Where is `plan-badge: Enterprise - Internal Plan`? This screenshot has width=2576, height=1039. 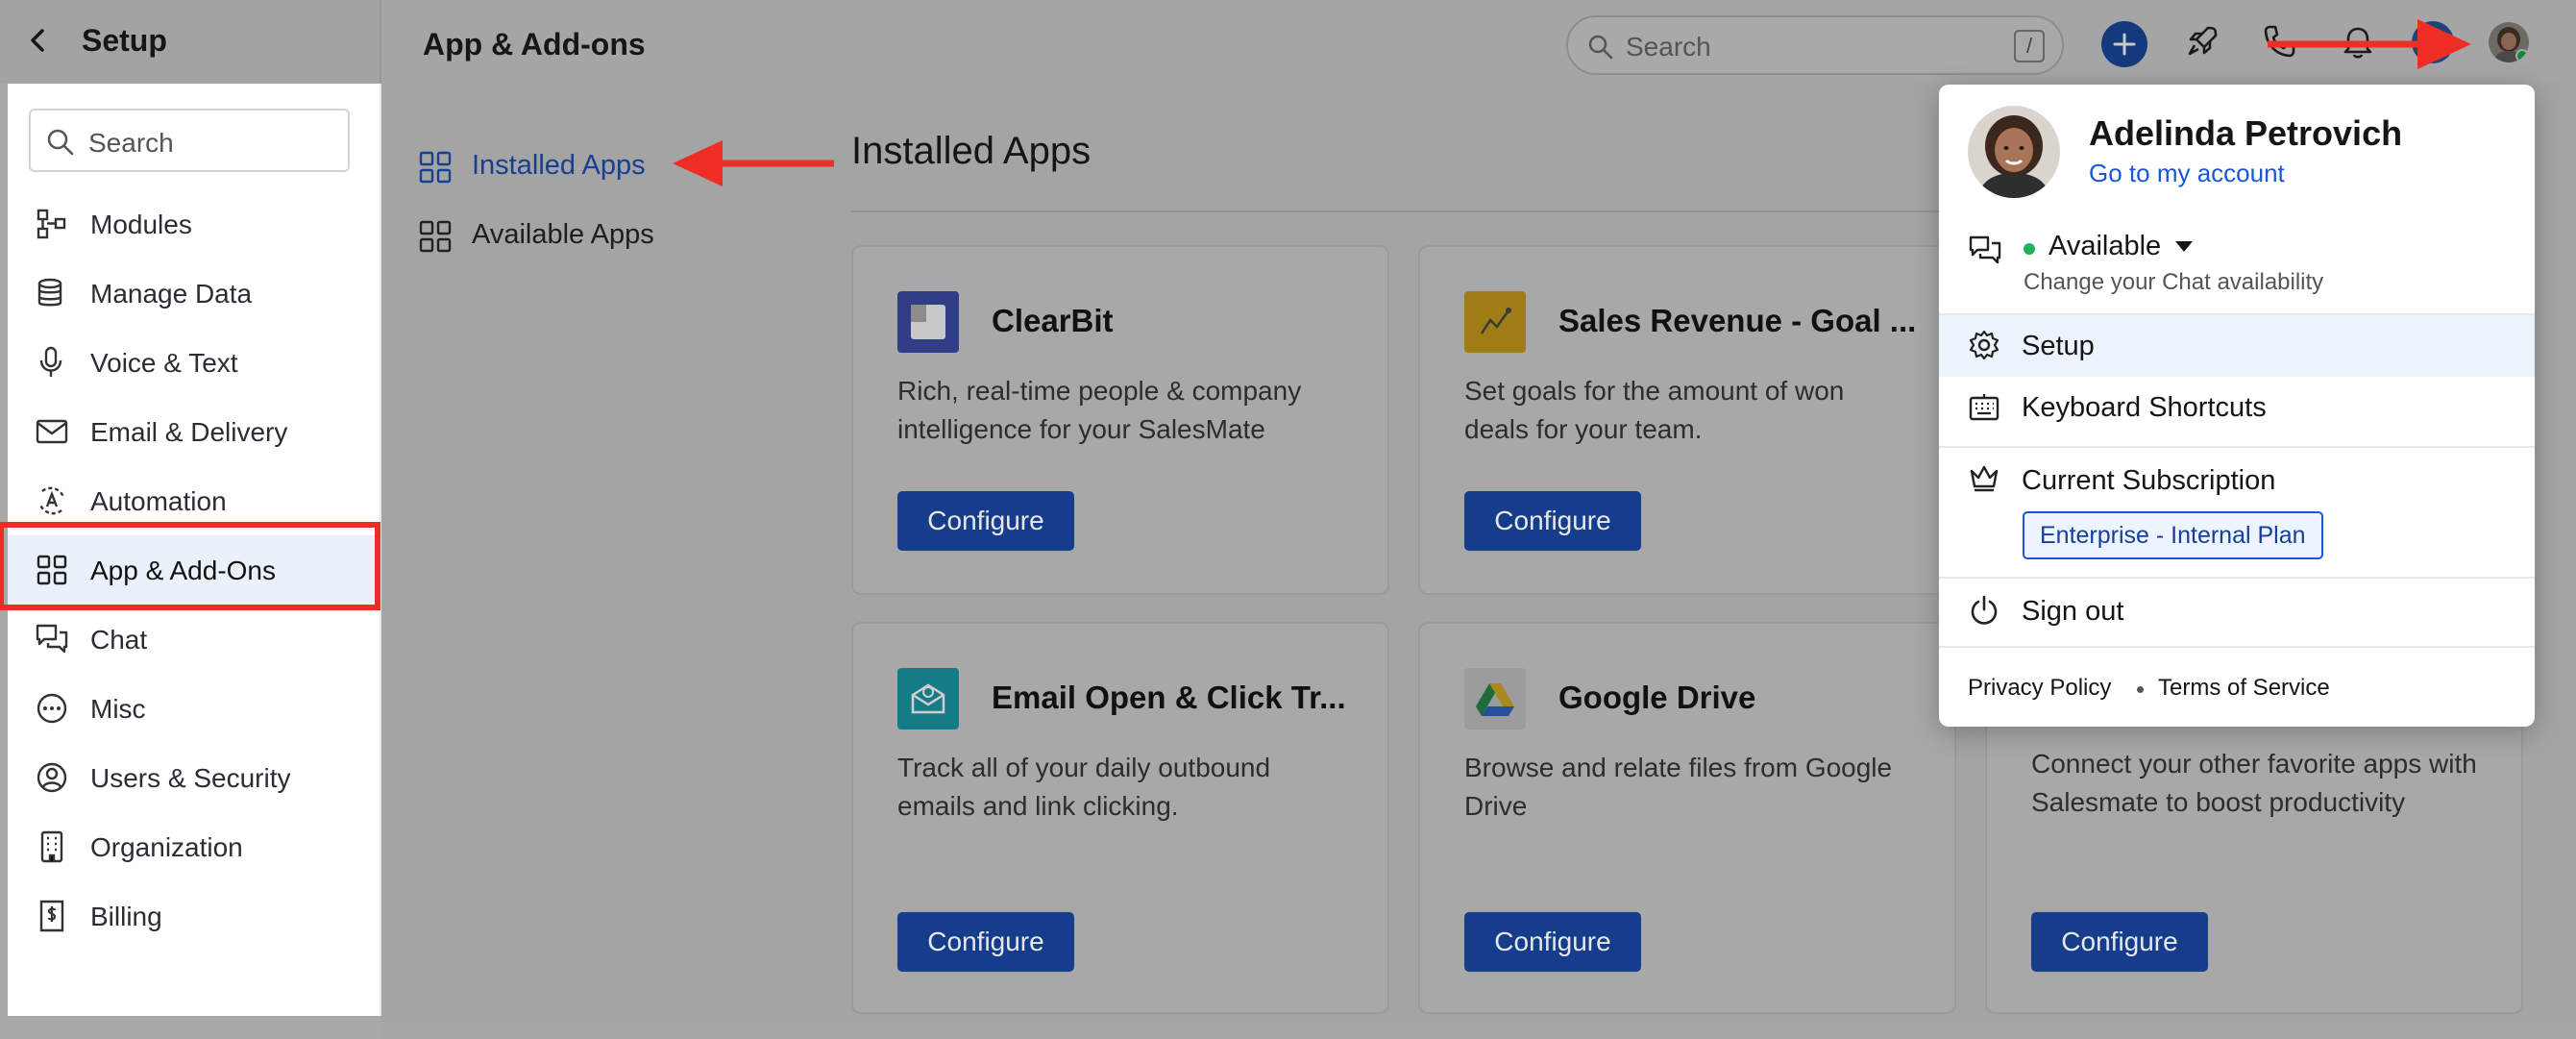 plan-badge: Enterprise - Internal Plan is located at coordinates (2173, 535).